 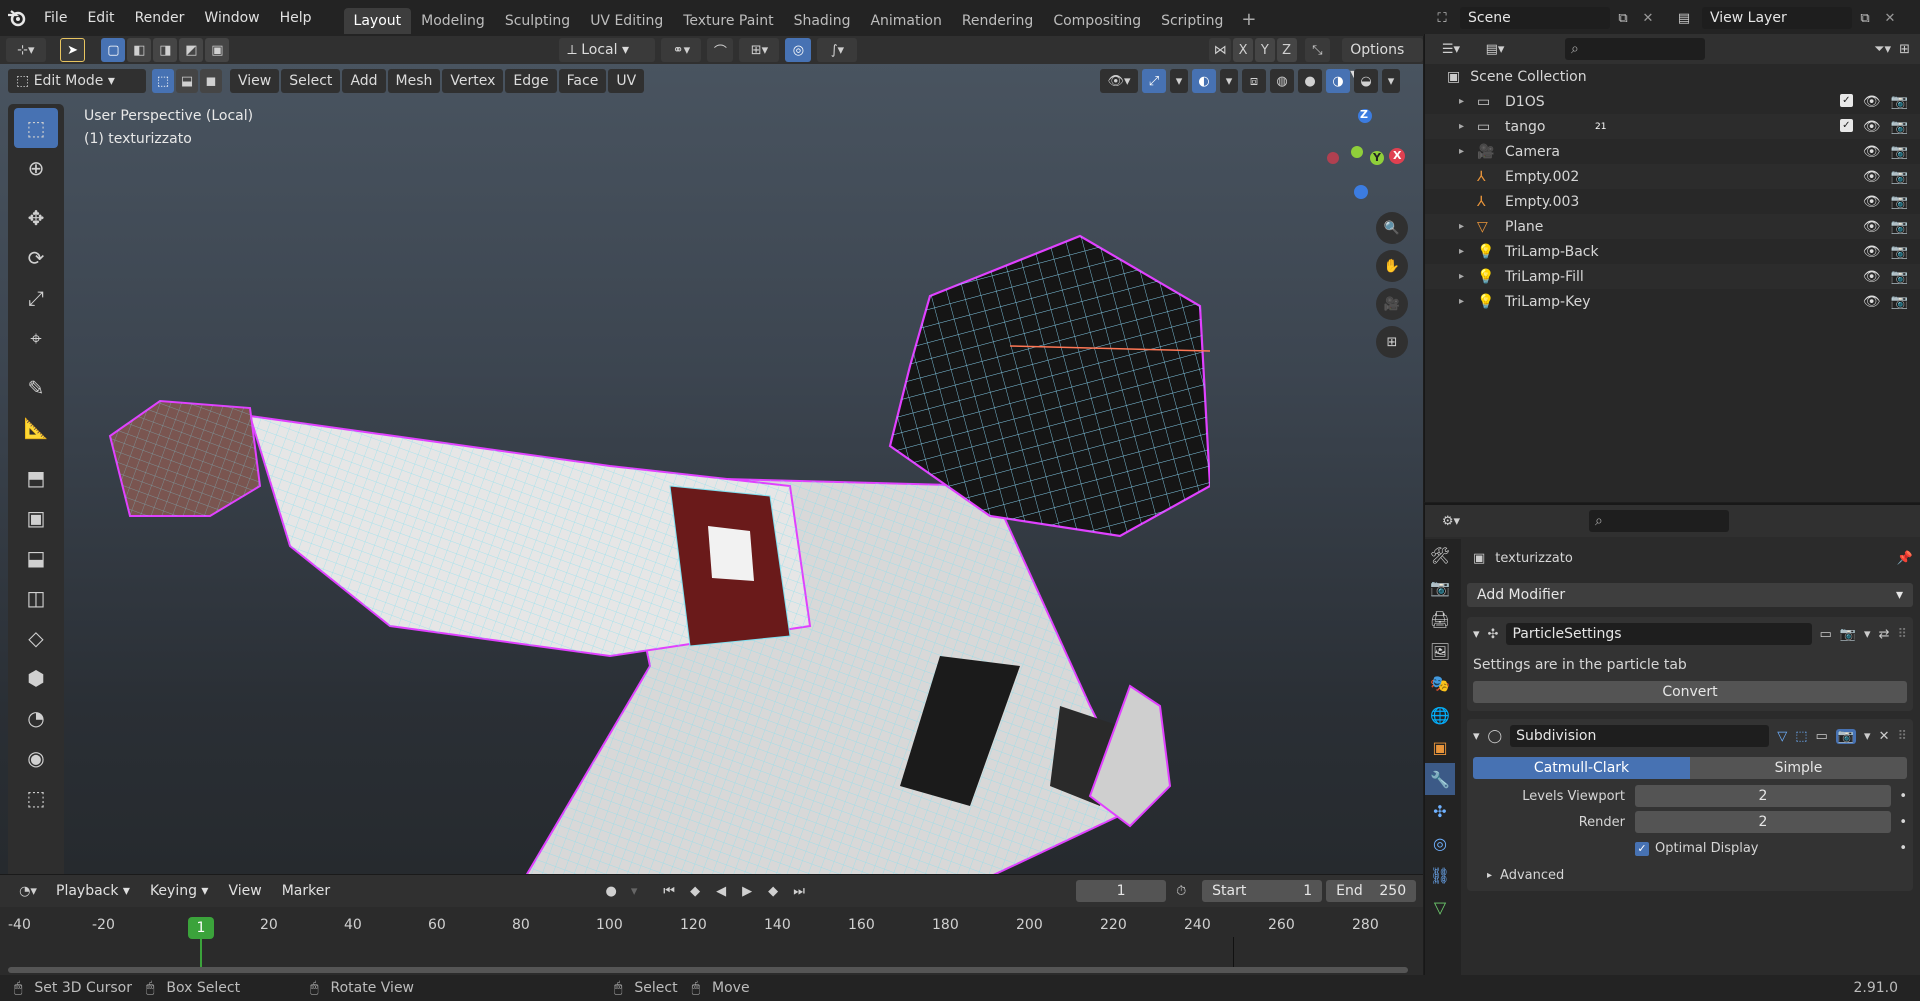 What do you see at coordinates (1440, 683) in the screenshot?
I see `scene-tab-icon: 🎭` at bounding box center [1440, 683].